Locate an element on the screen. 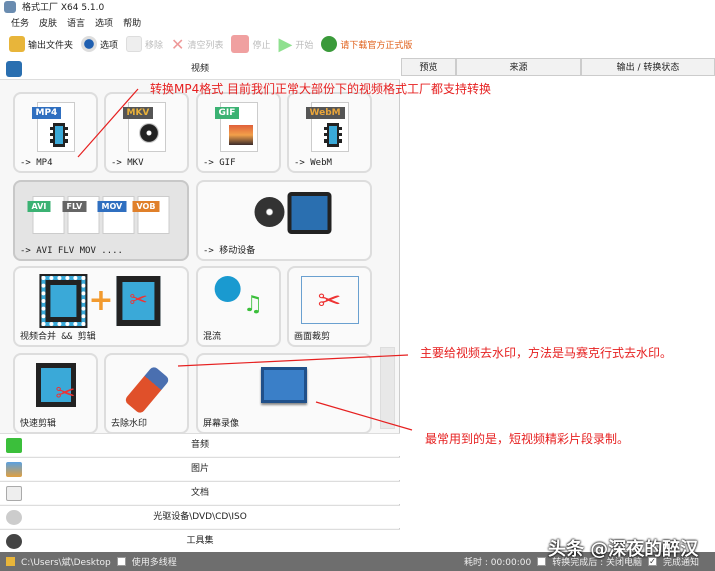  annotation-watermark: 主要给视频去水印，方法是马赛克行式去水印。 is located at coordinates (546, 353).